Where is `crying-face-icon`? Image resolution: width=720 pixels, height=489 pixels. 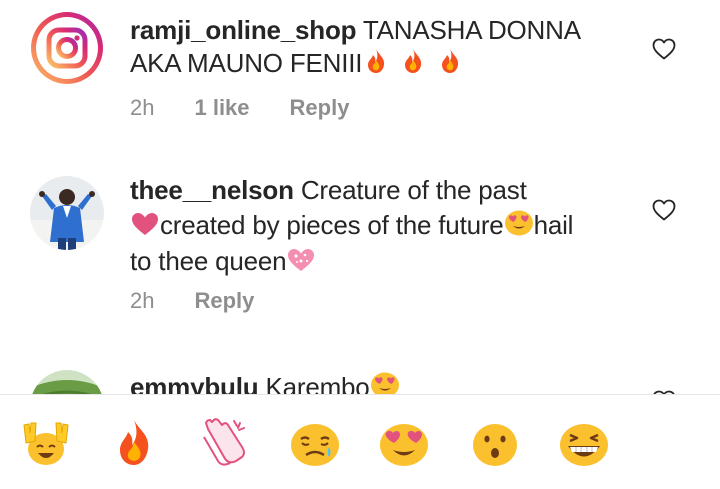
crying-face-icon is located at coordinates (315, 443).